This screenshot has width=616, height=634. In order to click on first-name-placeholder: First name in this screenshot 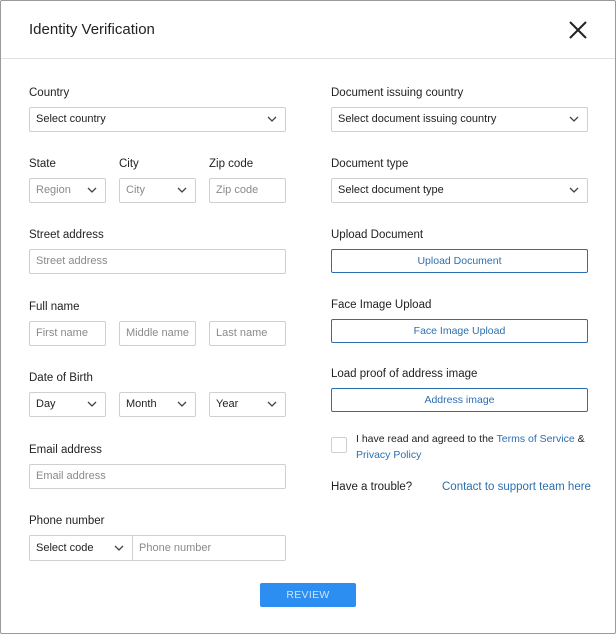, I will do `click(62, 333)`.